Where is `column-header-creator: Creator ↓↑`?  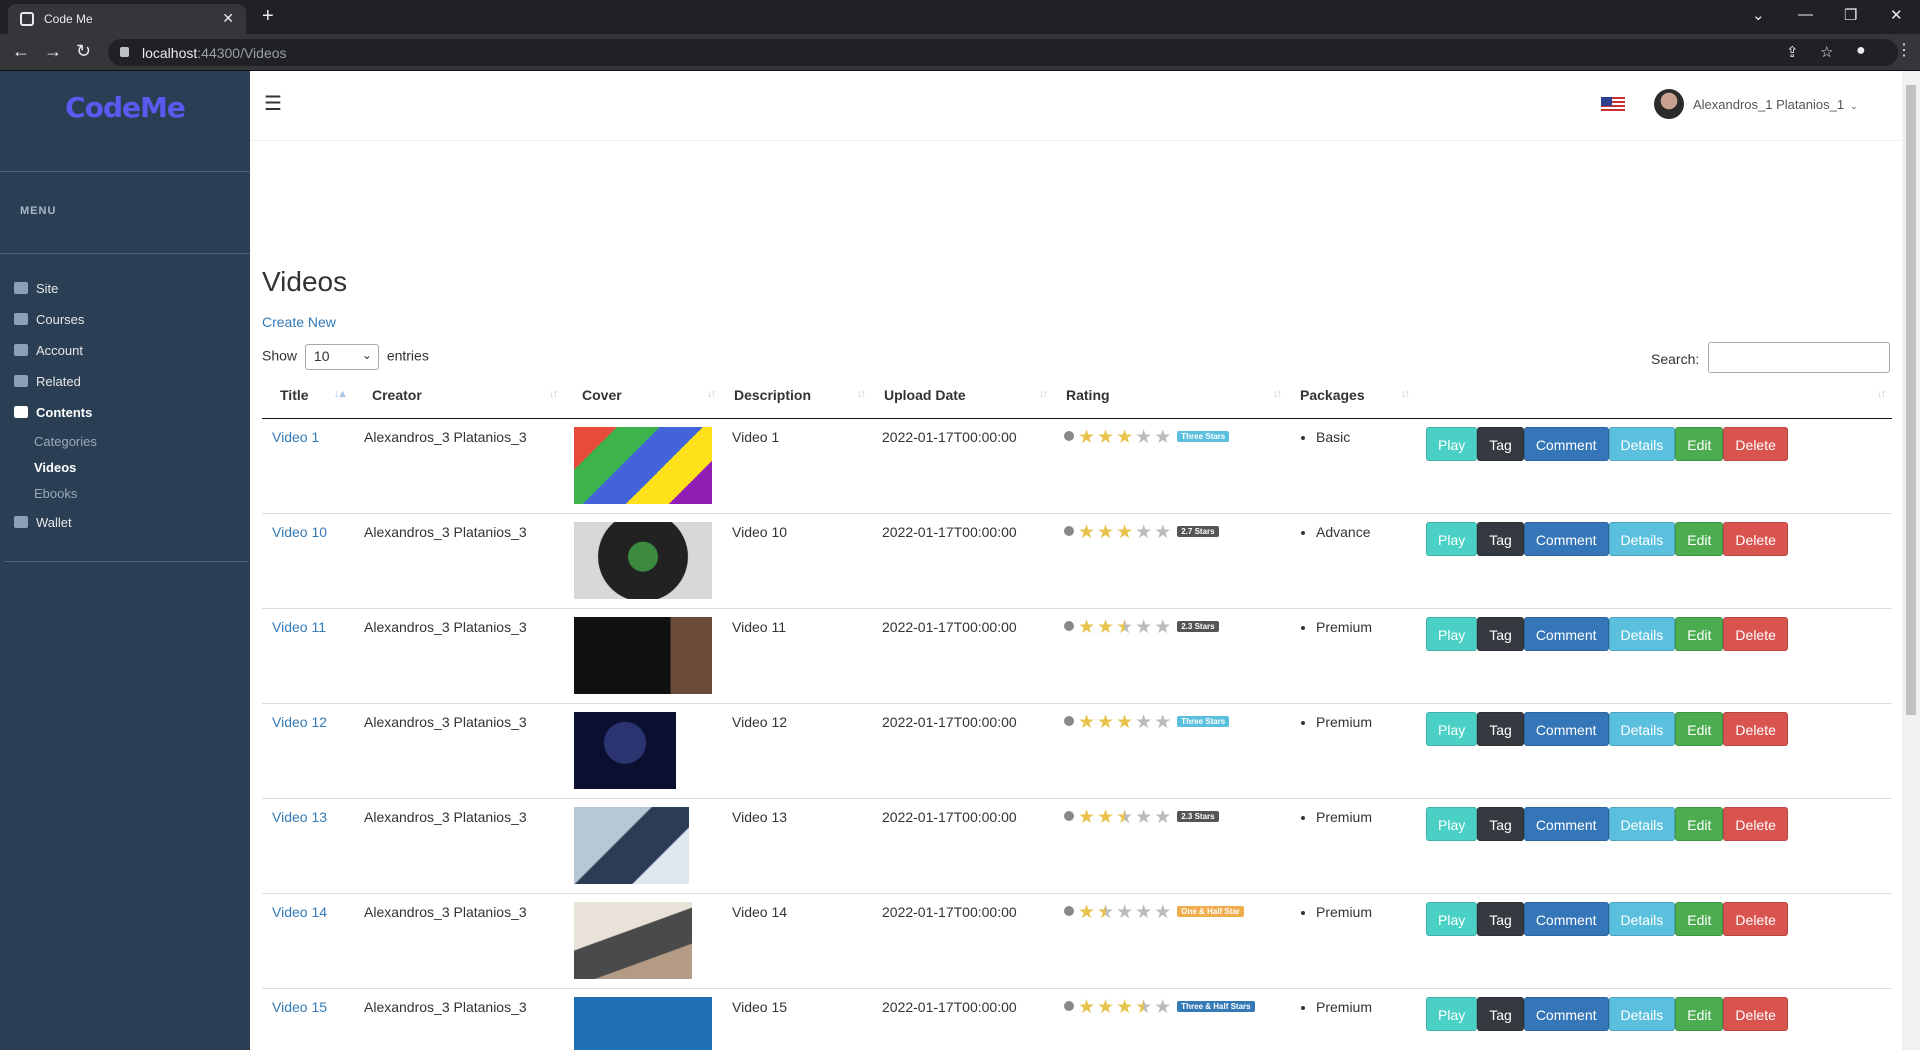 column-header-creator: Creator ↓↑ is located at coordinates (459, 396).